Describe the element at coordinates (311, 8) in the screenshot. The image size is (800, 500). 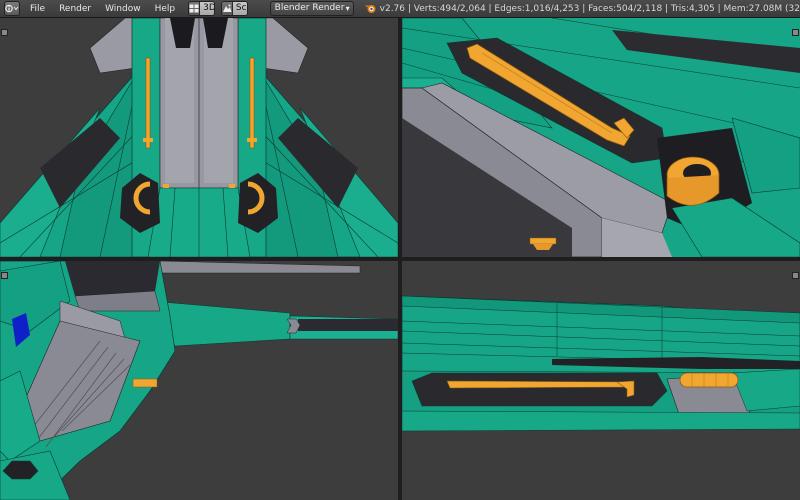
I see `render-engine-dropdown: Blender Render` at that location.